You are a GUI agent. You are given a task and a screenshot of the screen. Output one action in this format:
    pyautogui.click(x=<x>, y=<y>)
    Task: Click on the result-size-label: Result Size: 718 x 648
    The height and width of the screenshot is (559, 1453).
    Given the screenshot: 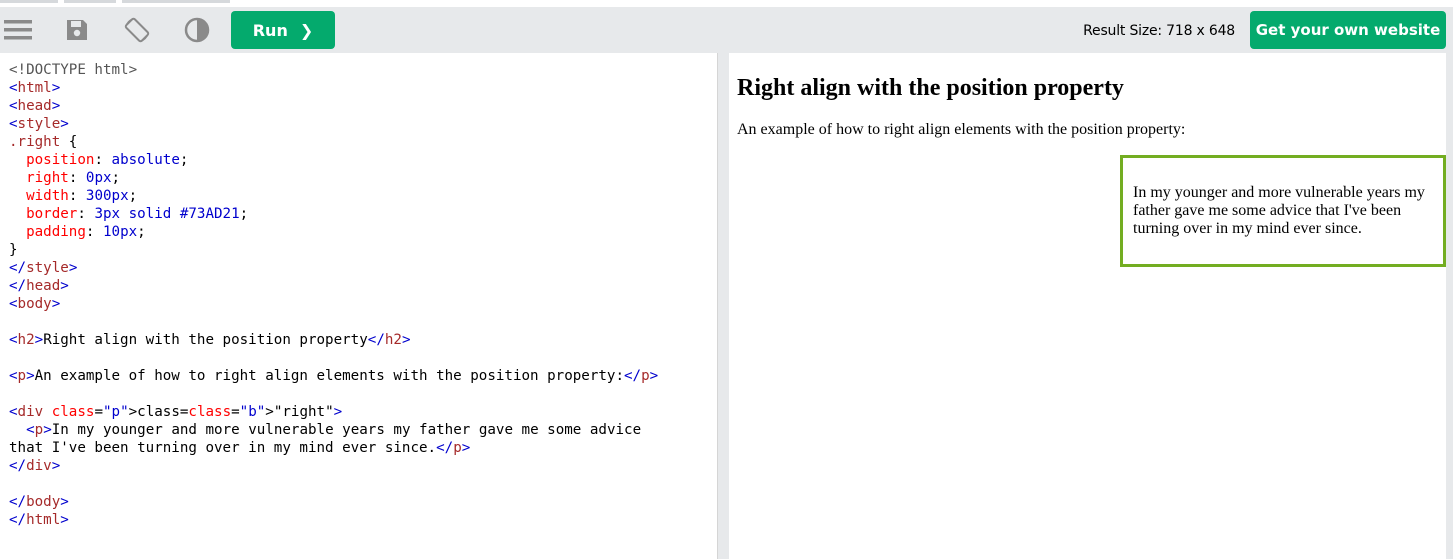 What is the action you would take?
    pyautogui.click(x=1159, y=31)
    